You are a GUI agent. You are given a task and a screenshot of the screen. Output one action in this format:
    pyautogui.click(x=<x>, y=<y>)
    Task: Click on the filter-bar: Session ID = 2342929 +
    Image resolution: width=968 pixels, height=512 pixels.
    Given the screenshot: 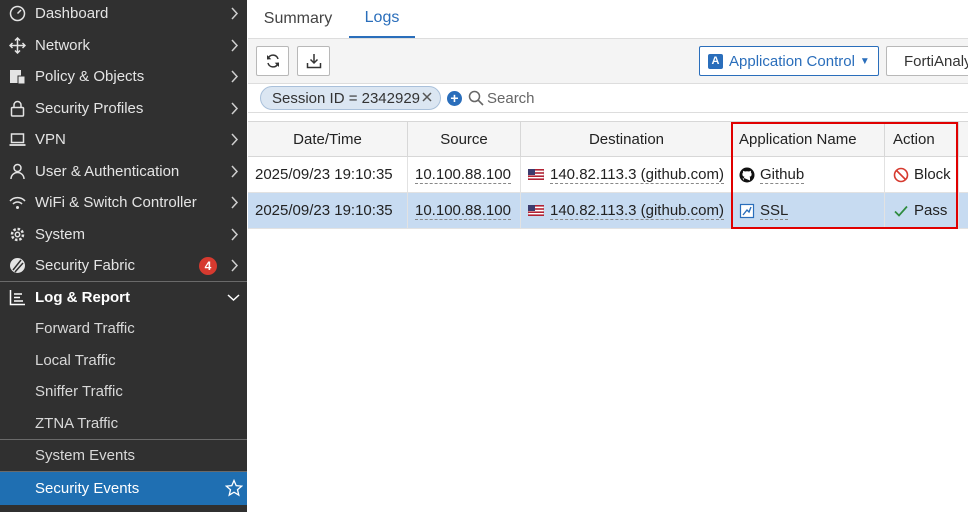 What is the action you would take?
    pyautogui.click(x=608, y=98)
    